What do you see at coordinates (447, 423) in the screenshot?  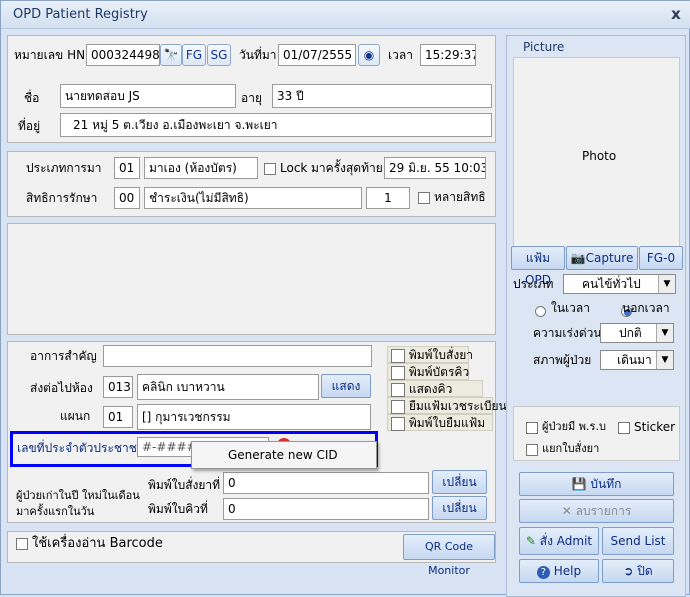 I see `print-borrow-label: พิมพ์ใบยืมแฟ้ม` at bounding box center [447, 423].